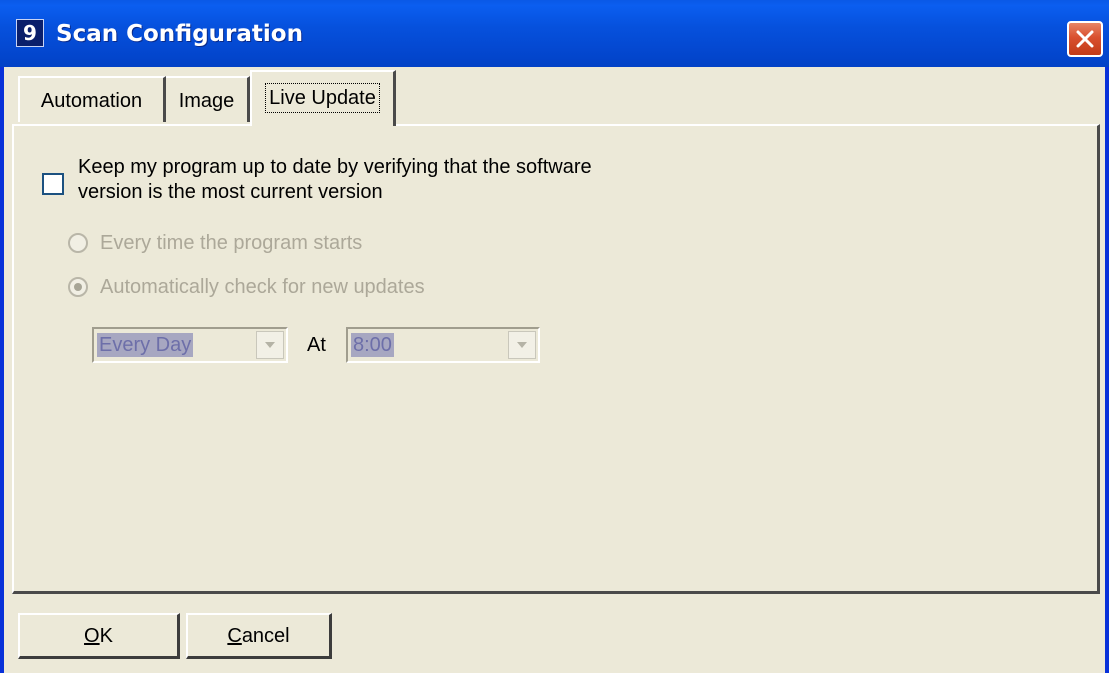  I want to click on radio-selected-dot, so click(78, 287).